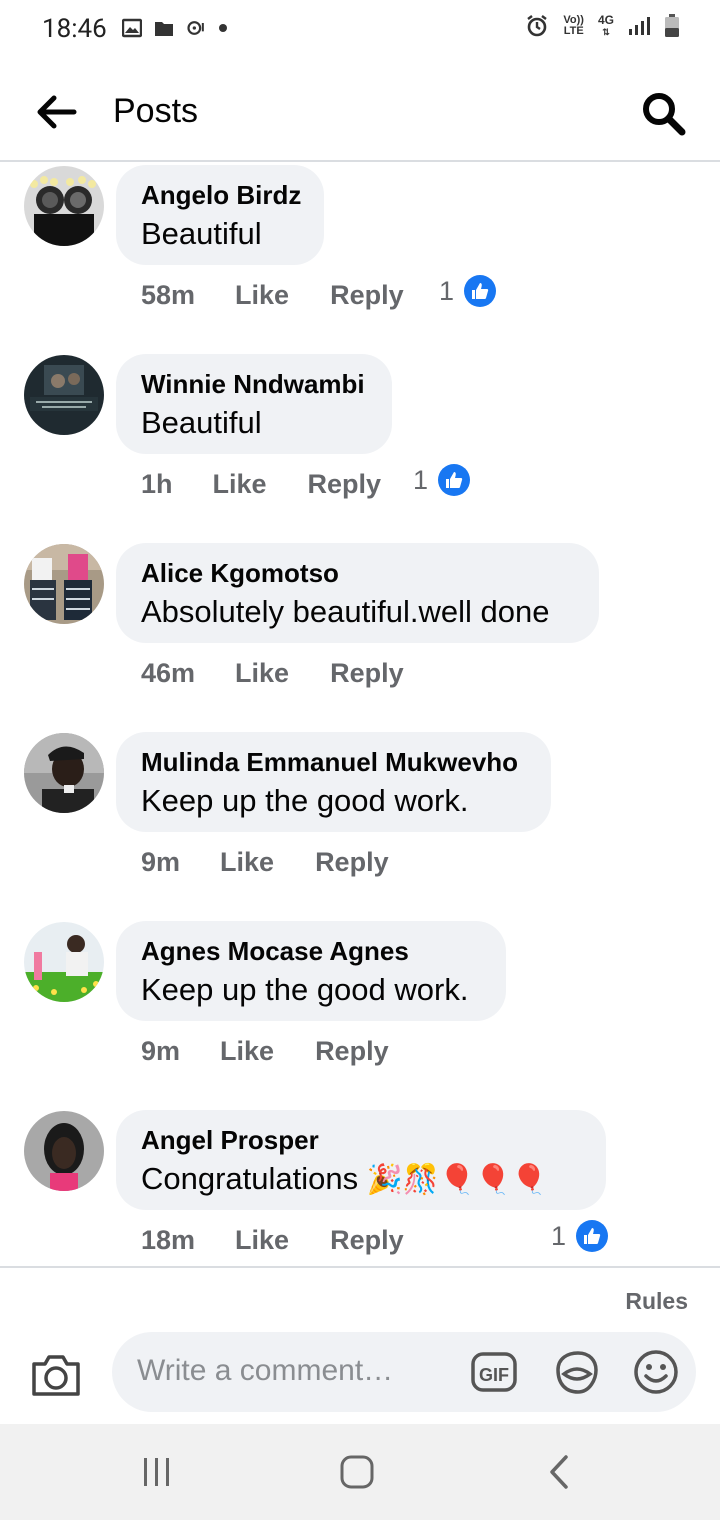 Image resolution: width=720 pixels, height=1520 pixels. Describe the element at coordinates (404, 1372) in the screenshot. I see `comment-input: Write a comment… GIF` at that location.